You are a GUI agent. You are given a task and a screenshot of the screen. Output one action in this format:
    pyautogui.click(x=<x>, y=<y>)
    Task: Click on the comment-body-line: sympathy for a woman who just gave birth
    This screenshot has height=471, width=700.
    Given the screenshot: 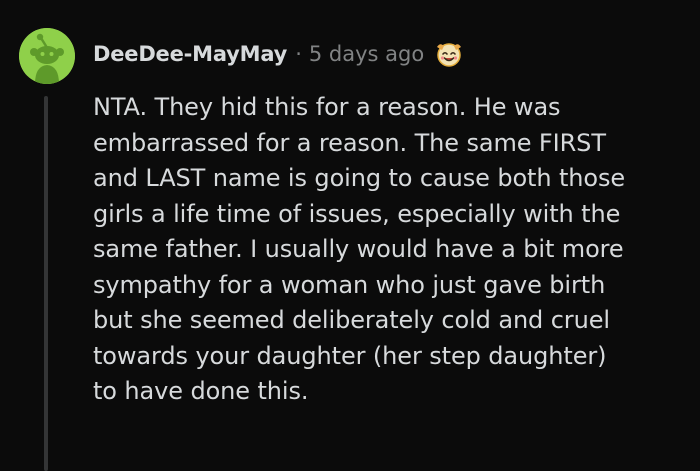 What is the action you would take?
    pyautogui.click(x=349, y=284)
    